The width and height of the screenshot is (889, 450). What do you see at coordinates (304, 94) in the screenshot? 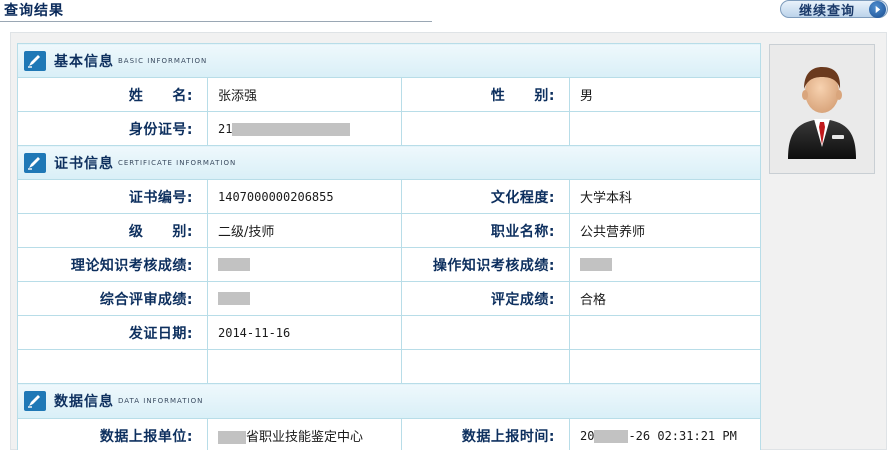
I see `name-value: 张添强` at bounding box center [304, 94].